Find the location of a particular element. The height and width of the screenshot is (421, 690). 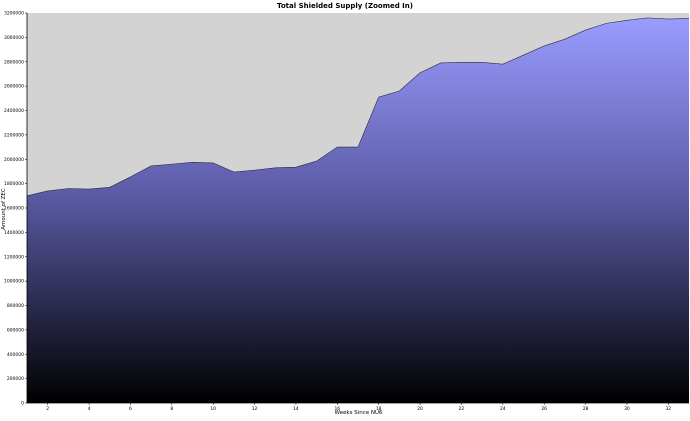

y-tick-label: 1200000 is located at coordinates (14, 257).